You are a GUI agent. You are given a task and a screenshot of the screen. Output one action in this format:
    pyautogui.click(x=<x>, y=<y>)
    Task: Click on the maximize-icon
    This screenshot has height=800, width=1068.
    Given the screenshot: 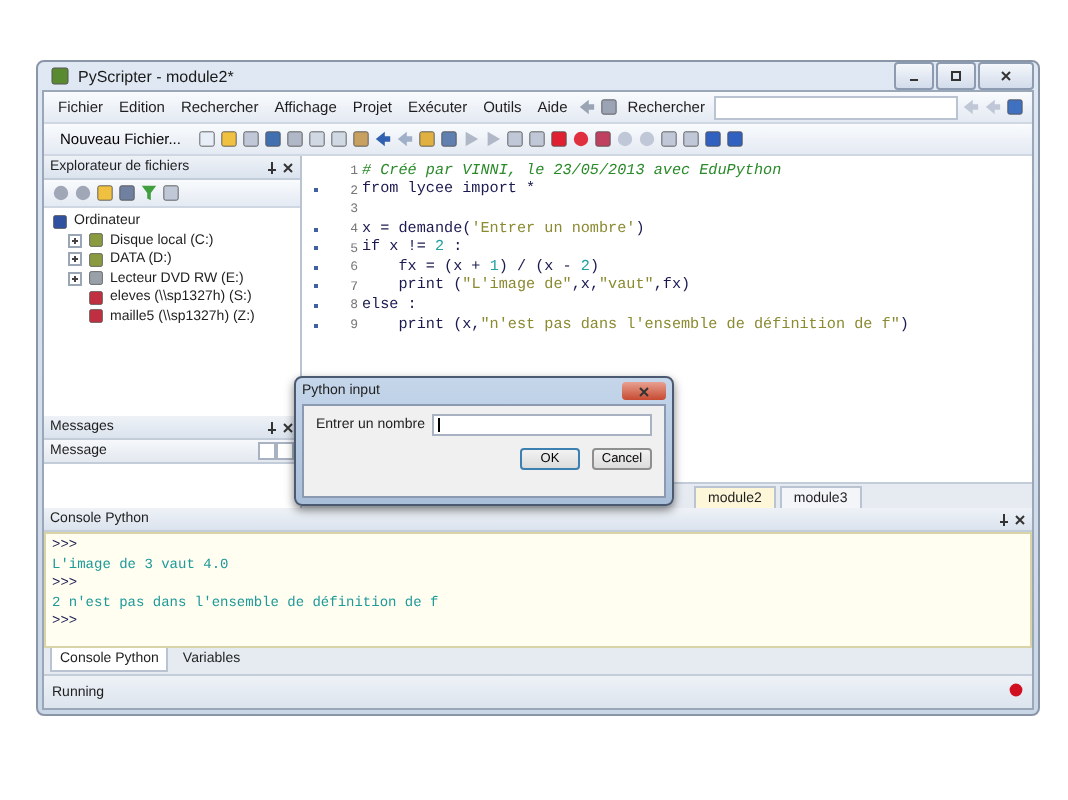 What is the action you would take?
    pyautogui.click(x=956, y=76)
    